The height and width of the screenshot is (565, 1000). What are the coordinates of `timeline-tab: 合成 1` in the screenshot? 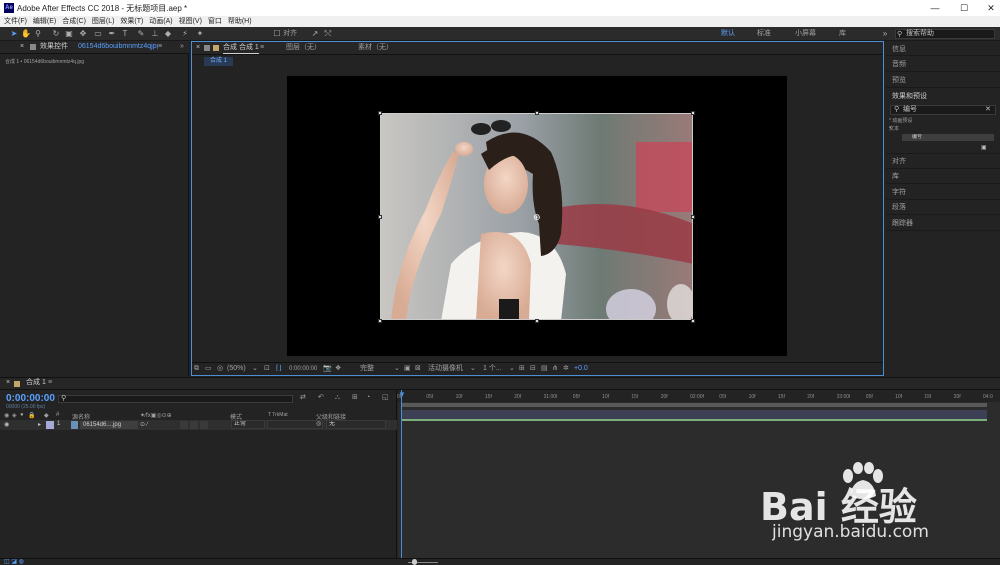 It's located at (36, 383).